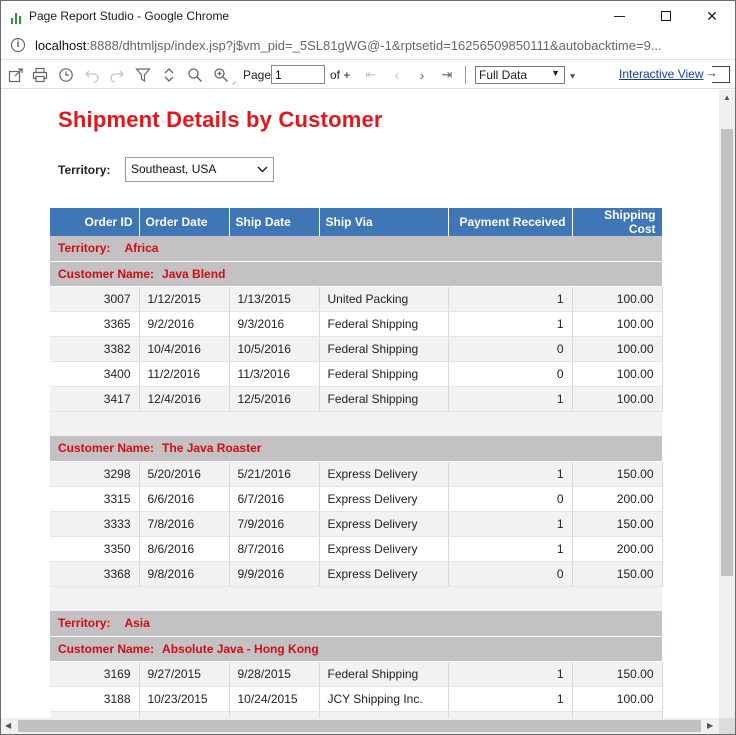  I want to click on export-icon, so click(16, 75).